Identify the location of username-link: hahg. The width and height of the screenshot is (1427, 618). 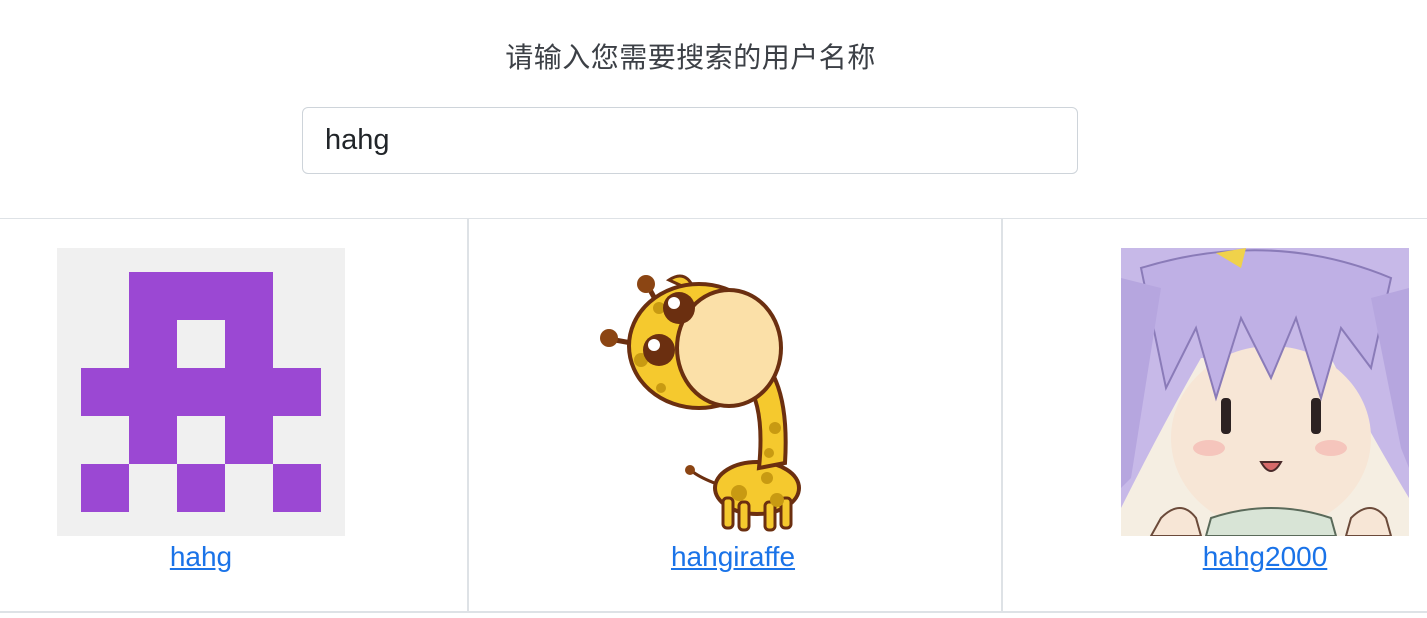
(201, 557).